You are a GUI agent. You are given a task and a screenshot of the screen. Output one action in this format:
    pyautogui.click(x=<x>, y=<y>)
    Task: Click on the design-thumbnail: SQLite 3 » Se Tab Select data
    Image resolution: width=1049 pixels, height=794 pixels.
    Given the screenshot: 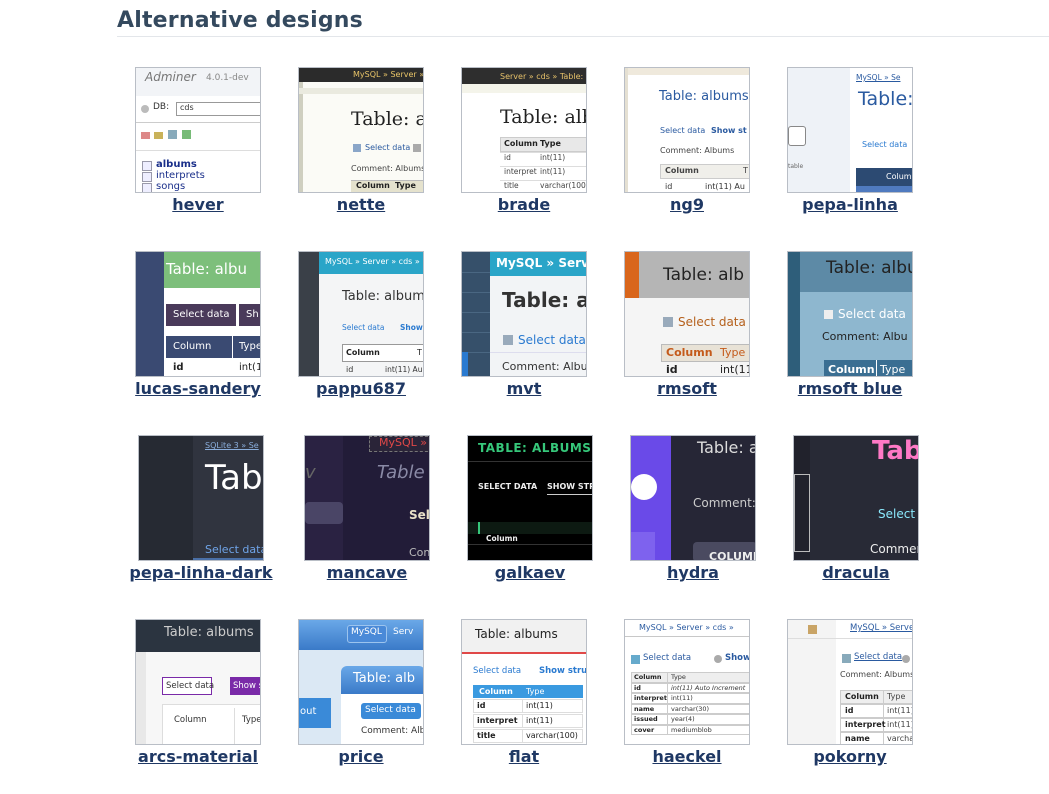 What is the action you would take?
    pyautogui.click(x=201, y=498)
    